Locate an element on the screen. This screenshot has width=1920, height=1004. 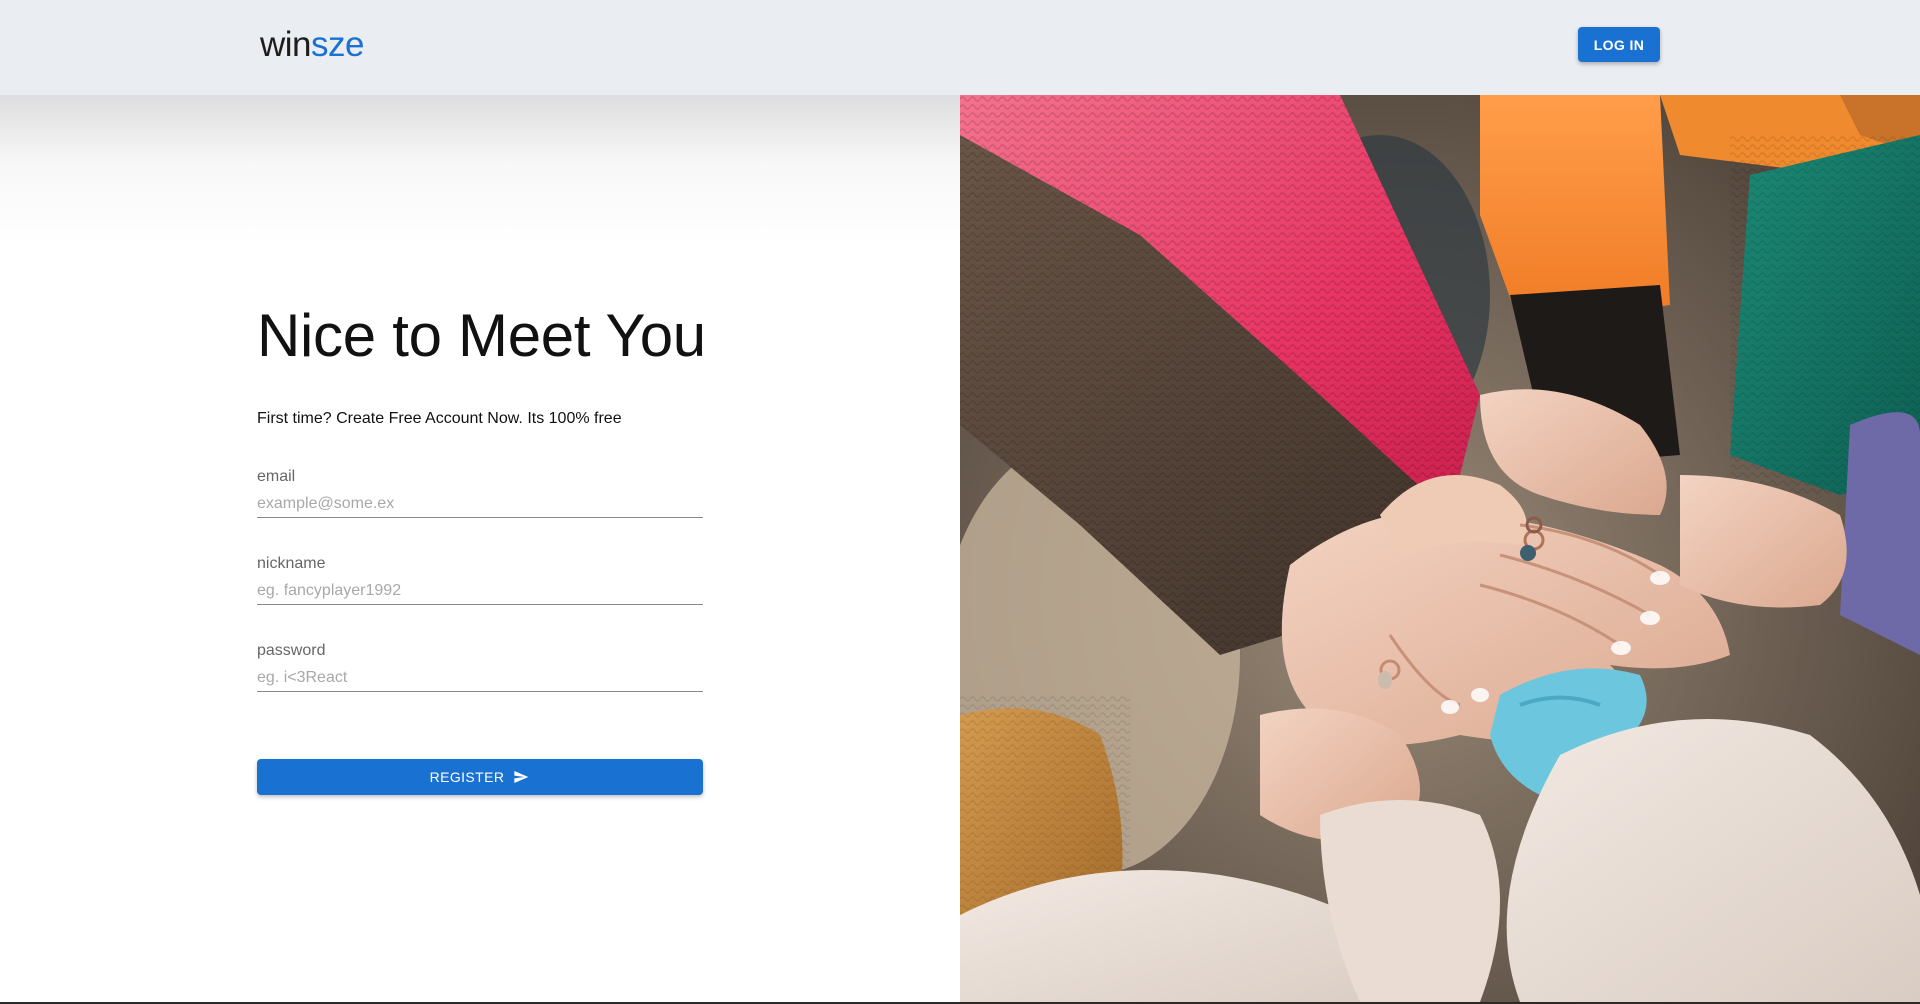
send-icon is located at coordinates (521, 777).